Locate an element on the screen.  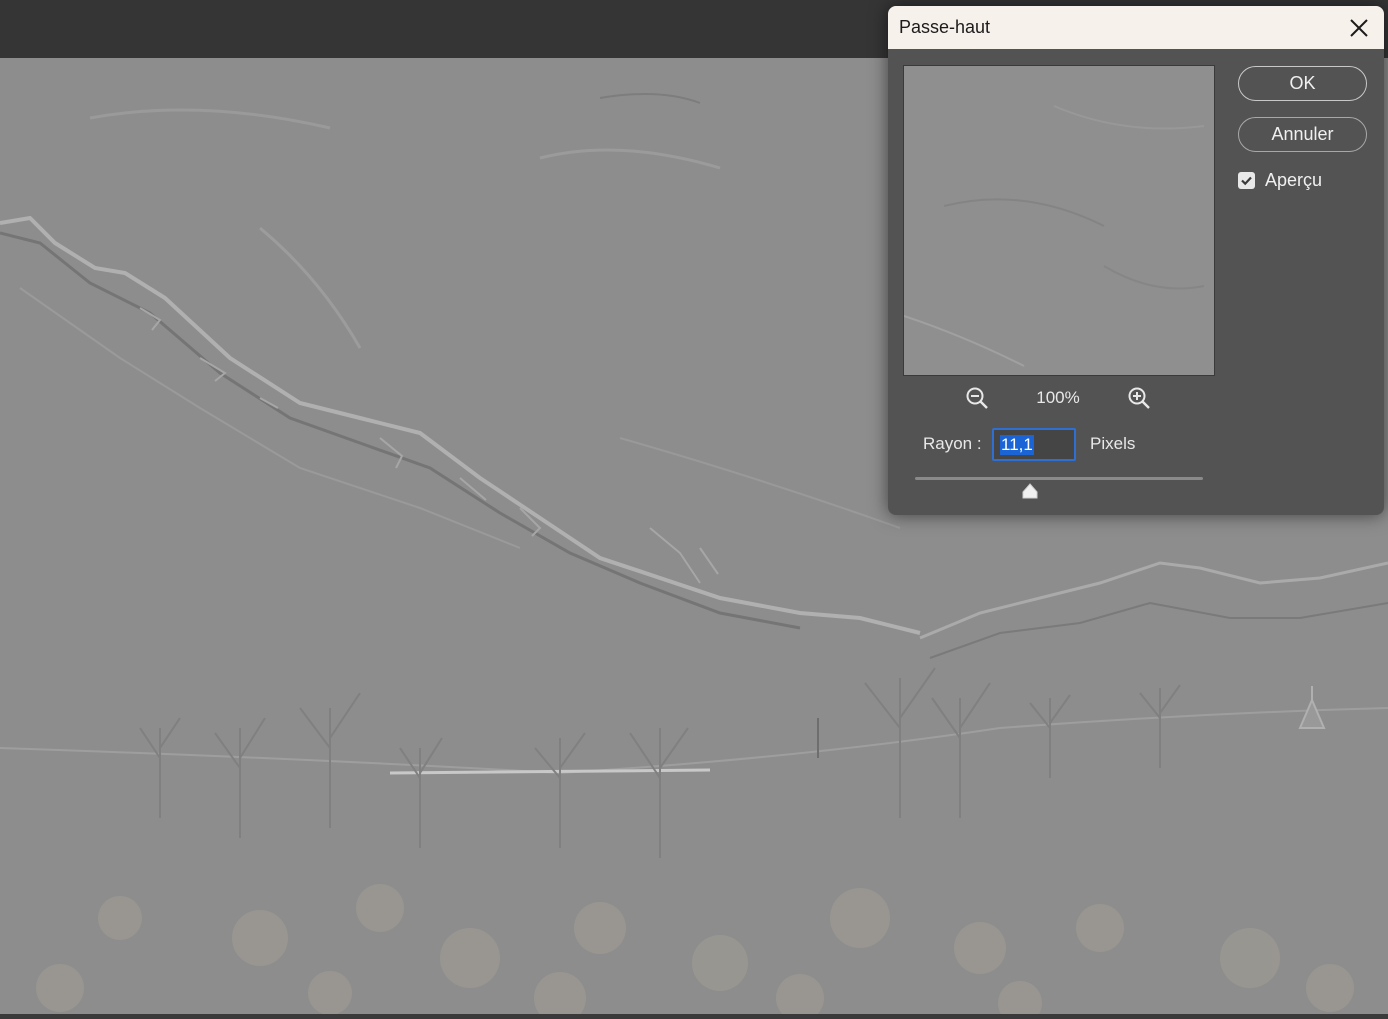
radius-slider is located at coordinates (1059, 478).